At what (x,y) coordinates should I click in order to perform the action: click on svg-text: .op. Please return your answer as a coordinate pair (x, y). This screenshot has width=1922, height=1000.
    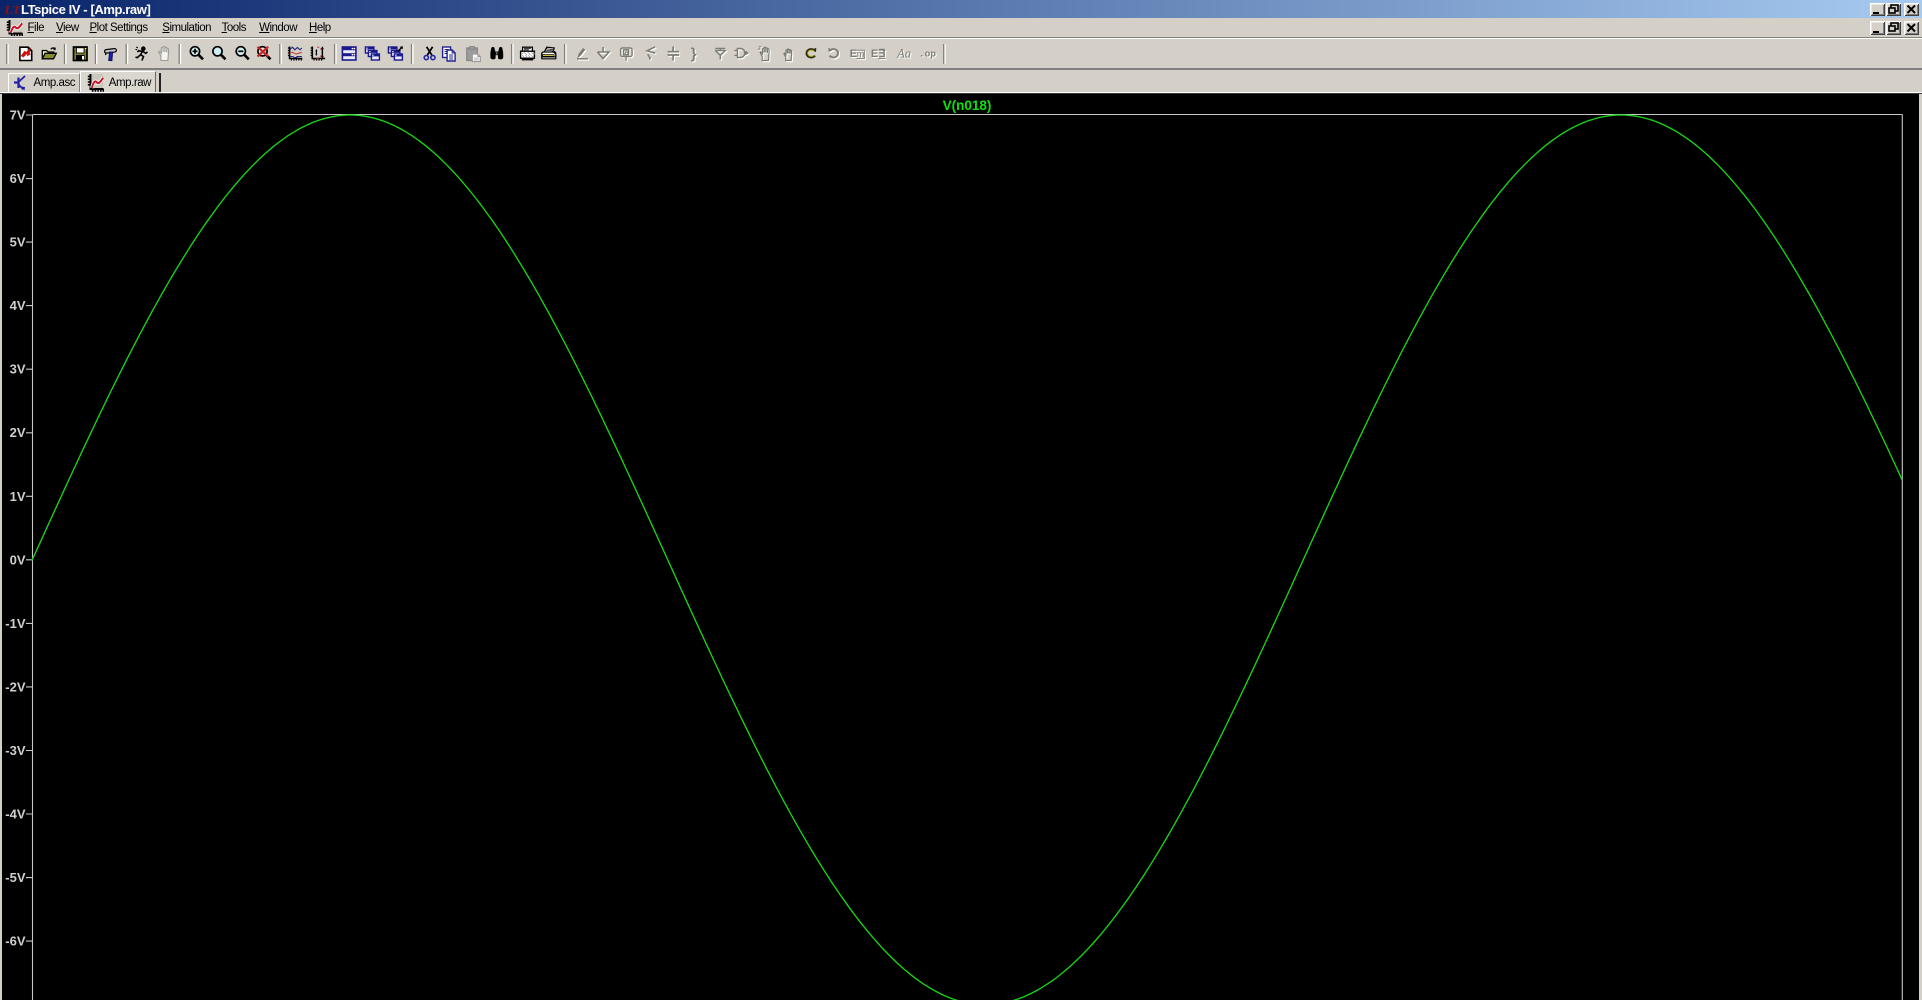
    Looking at the image, I should click on (927, 54).